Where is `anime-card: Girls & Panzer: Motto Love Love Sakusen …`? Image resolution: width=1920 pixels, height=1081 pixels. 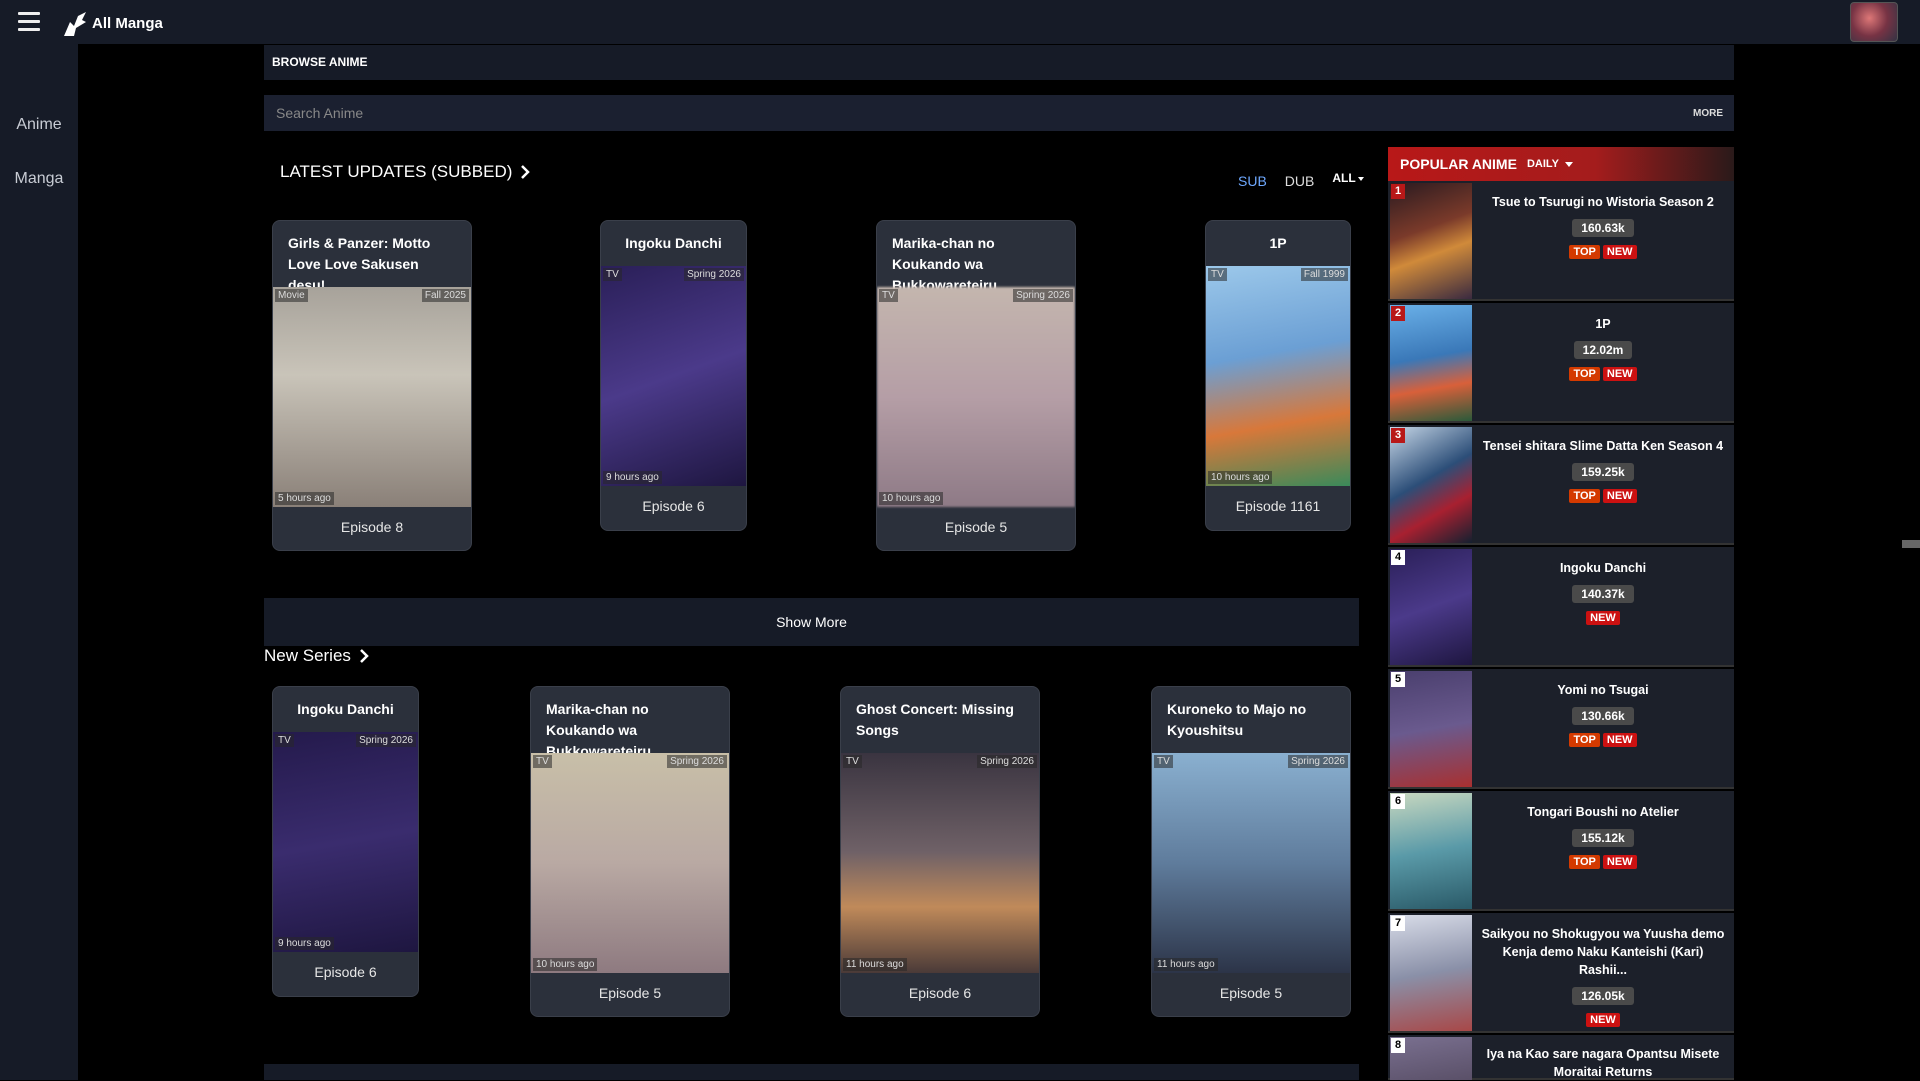 anime-card: Girls & Panzer: Motto Love Love Sakusen … is located at coordinates (372, 385).